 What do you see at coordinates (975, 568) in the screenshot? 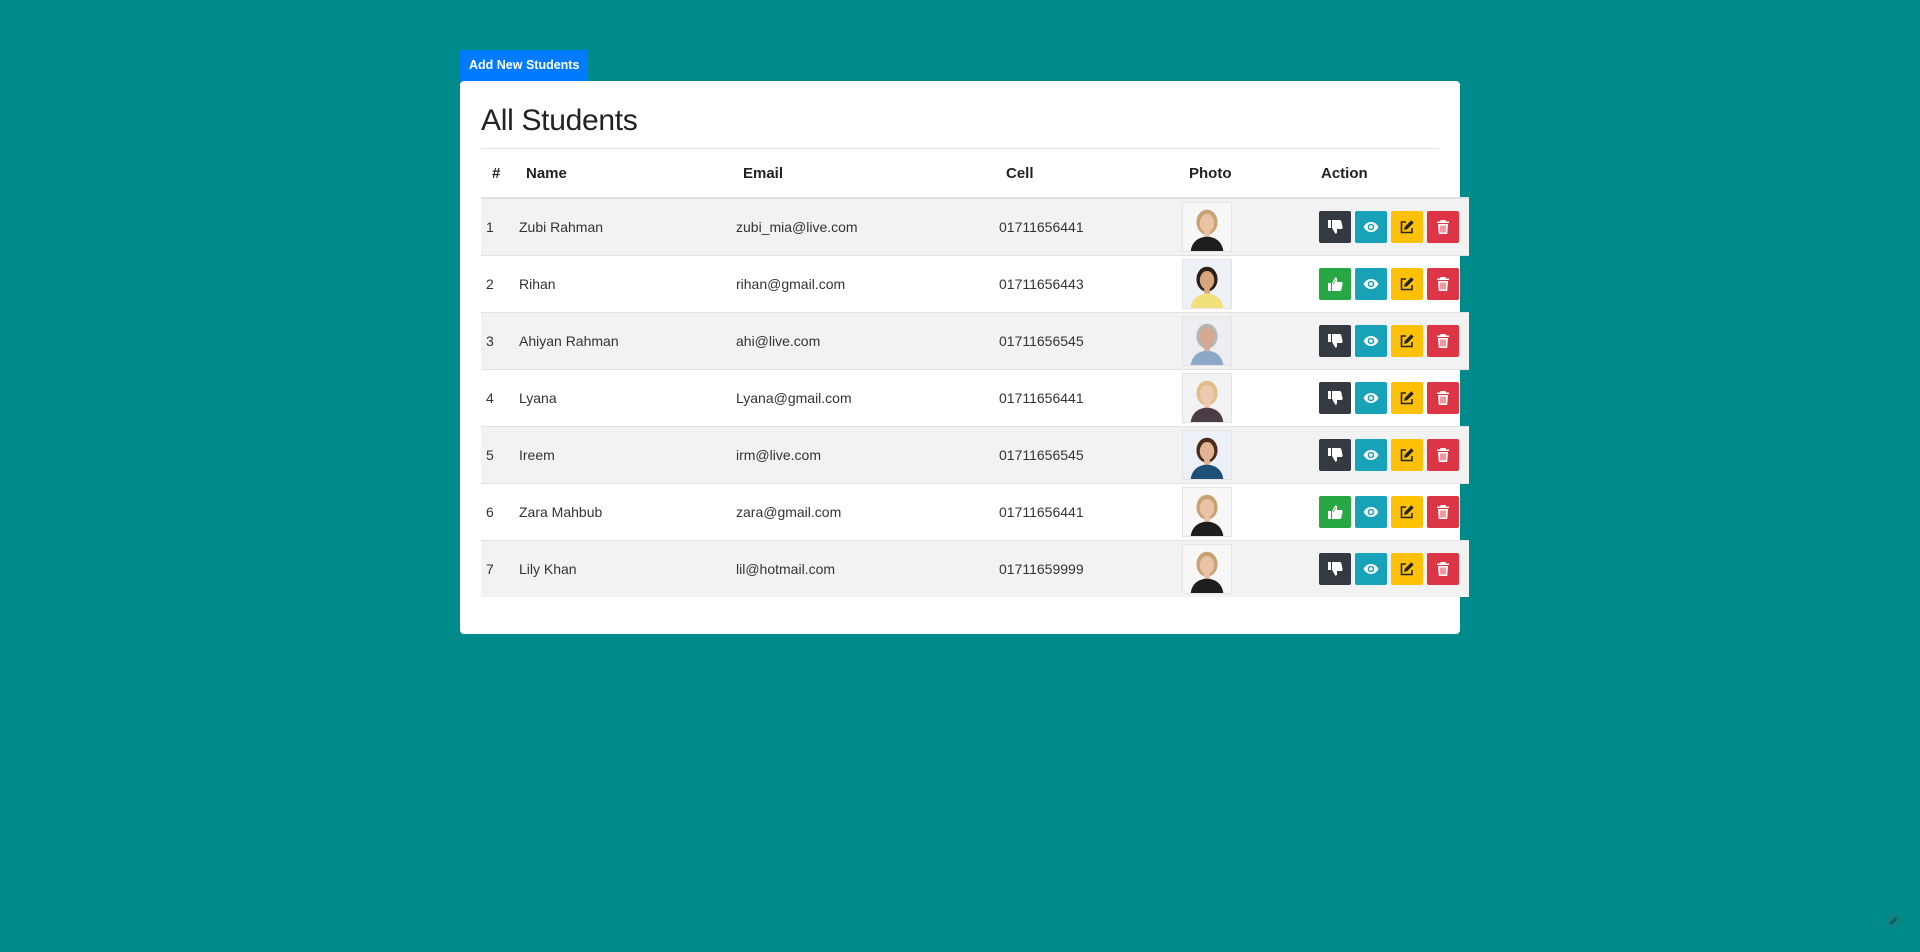
I see `table-row: 7 Lily Khan lil@hotmail.com 01711659999` at bounding box center [975, 568].